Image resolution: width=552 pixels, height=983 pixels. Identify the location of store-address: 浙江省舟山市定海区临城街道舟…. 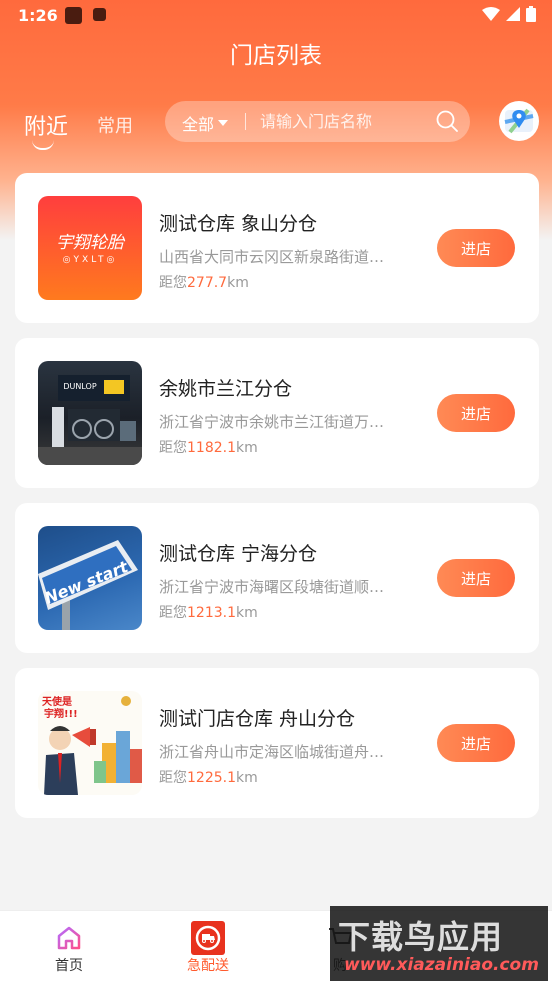
(272, 752).